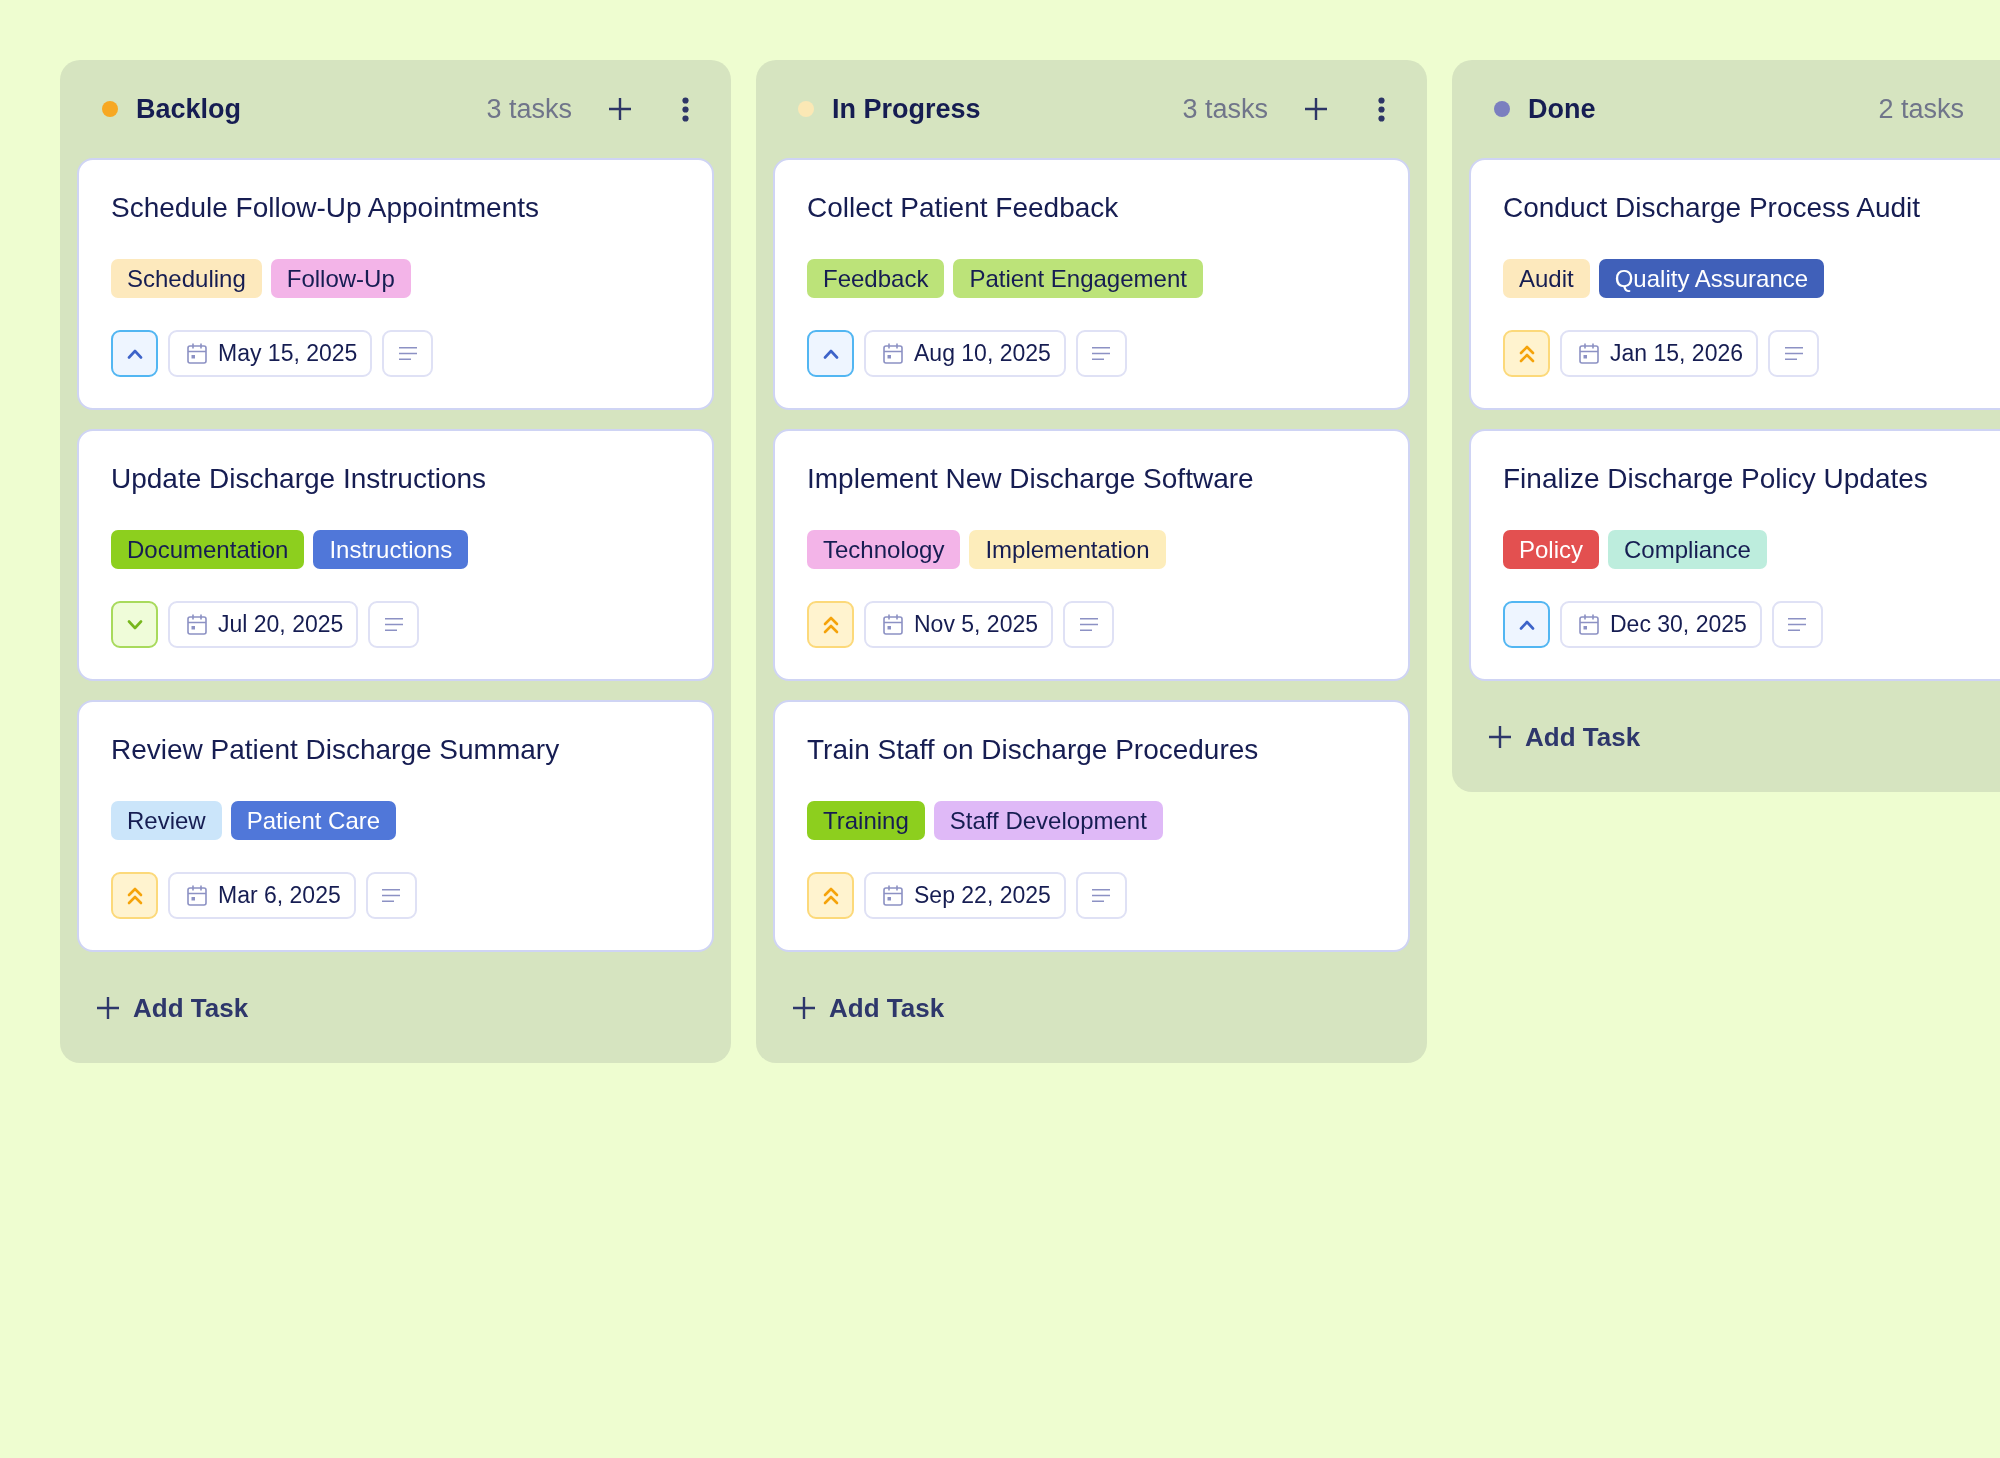 The image size is (2000, 1458). I want to click on due-date-button: May 15, 2025, so click(270, 353).